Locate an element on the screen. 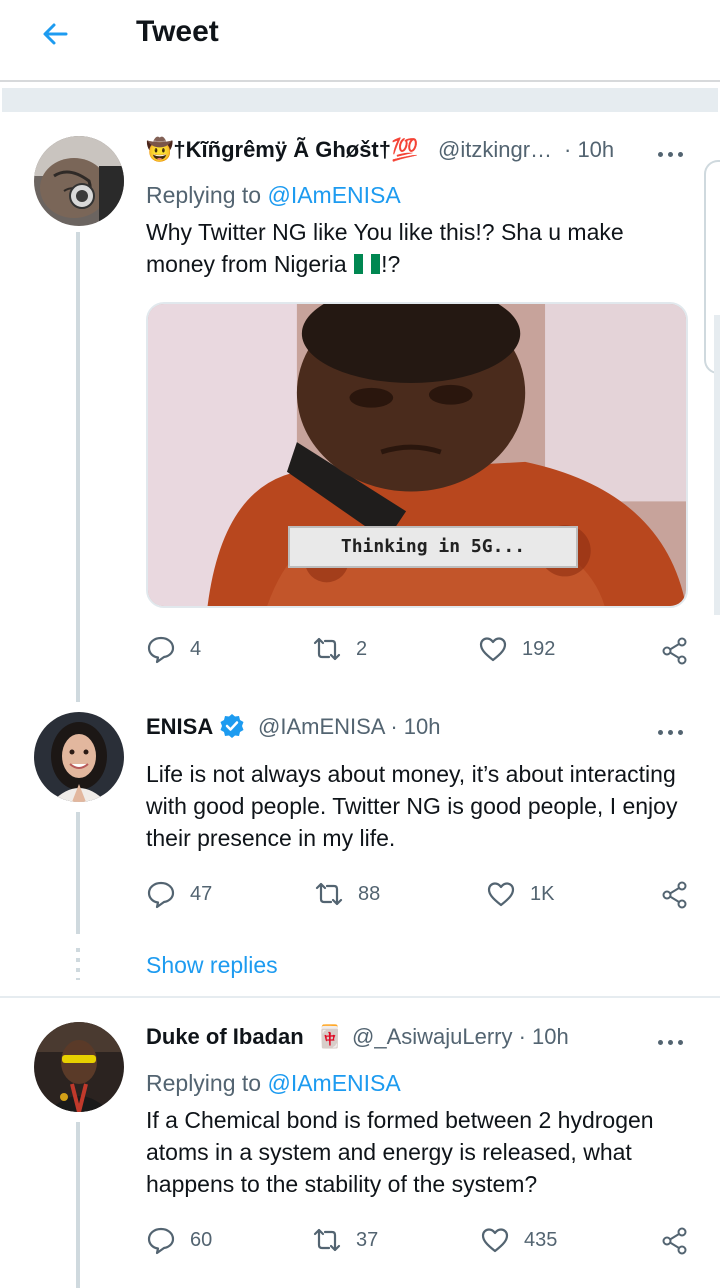 This screenshot has width=720, height=1288. tweet-text-end: !? is located at coordinates (391, 264).